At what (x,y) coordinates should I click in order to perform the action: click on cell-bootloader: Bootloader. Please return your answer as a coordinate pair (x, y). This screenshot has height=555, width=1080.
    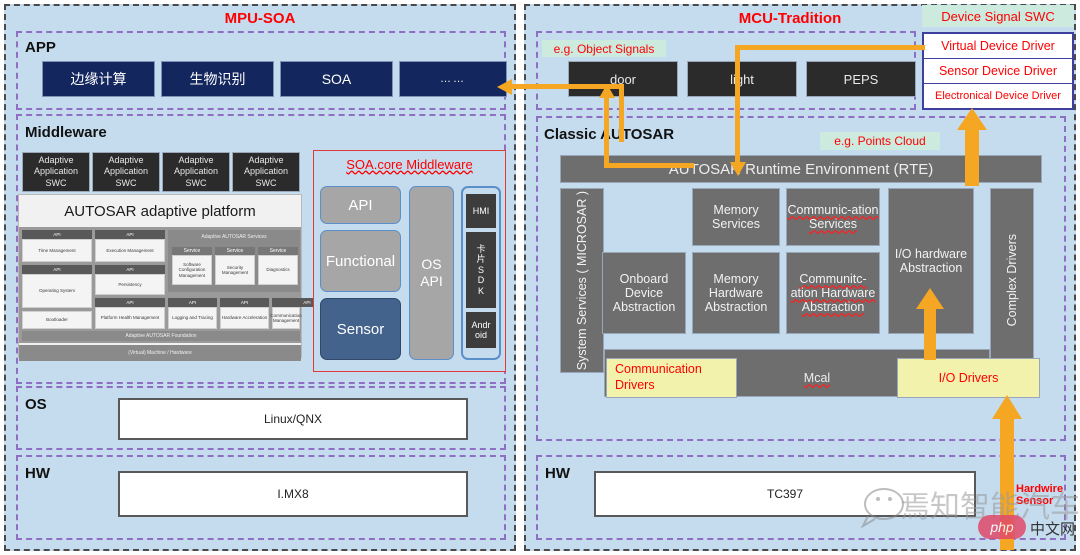
    Looking at the image, I should click on (57, 320).